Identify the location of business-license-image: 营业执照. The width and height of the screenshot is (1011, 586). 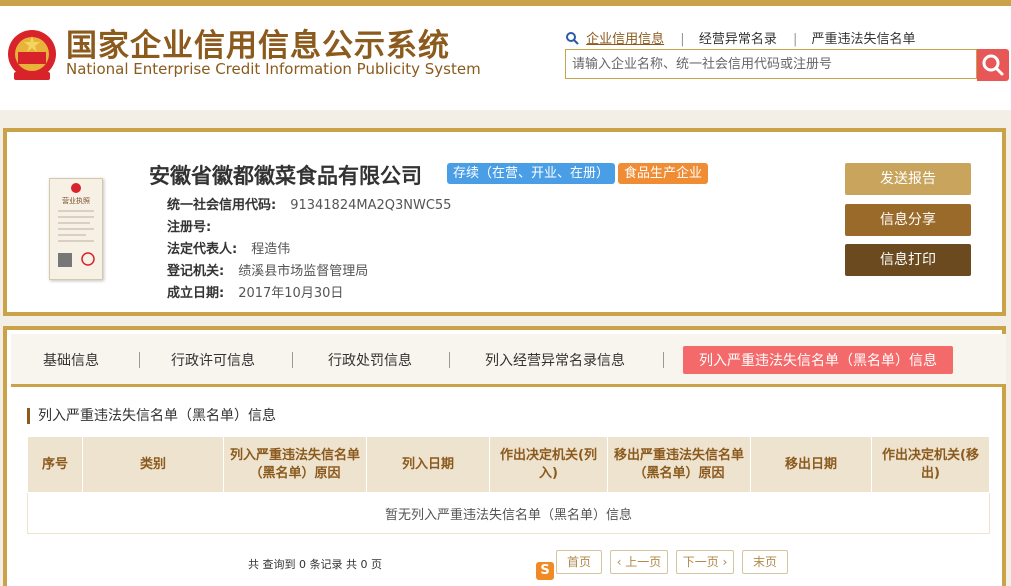
(76, 229).